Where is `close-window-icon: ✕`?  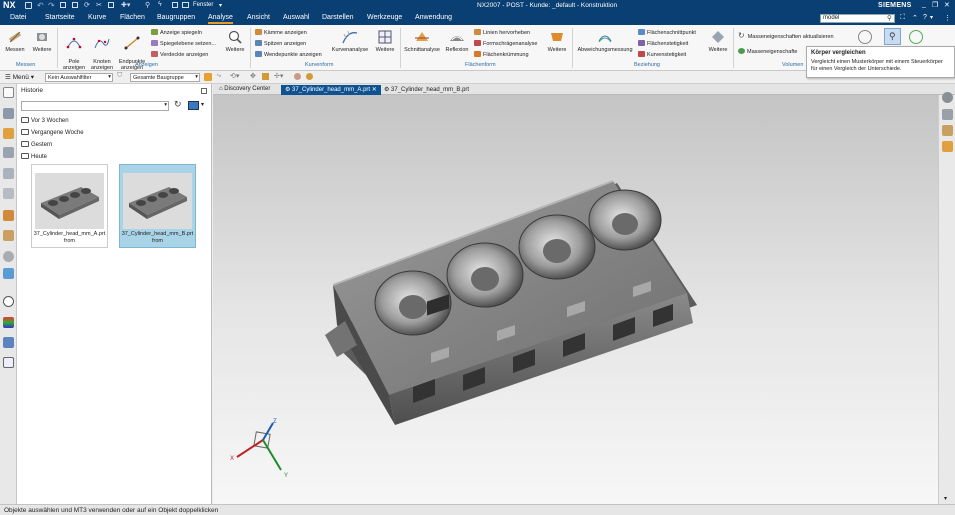
close-window-icon: ✕ is located at coordinates (947, 5).